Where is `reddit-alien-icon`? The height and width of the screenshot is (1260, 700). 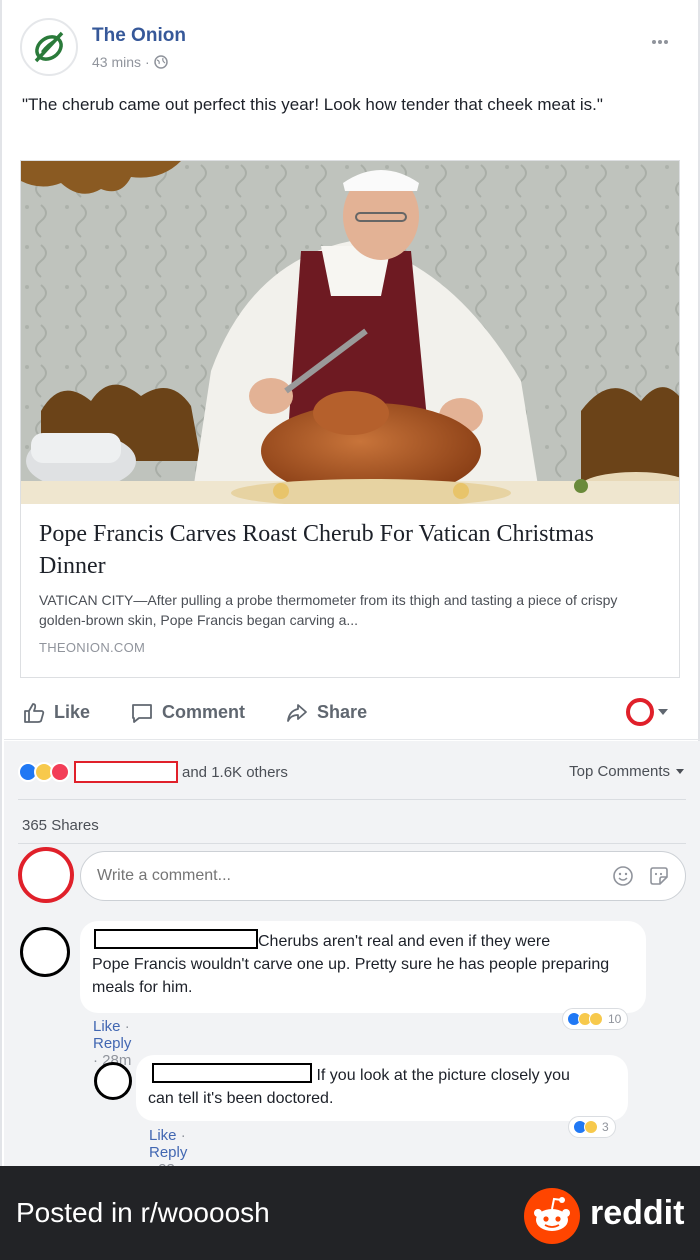 reddit-alien-icon is located at coordinates (552, 1216).